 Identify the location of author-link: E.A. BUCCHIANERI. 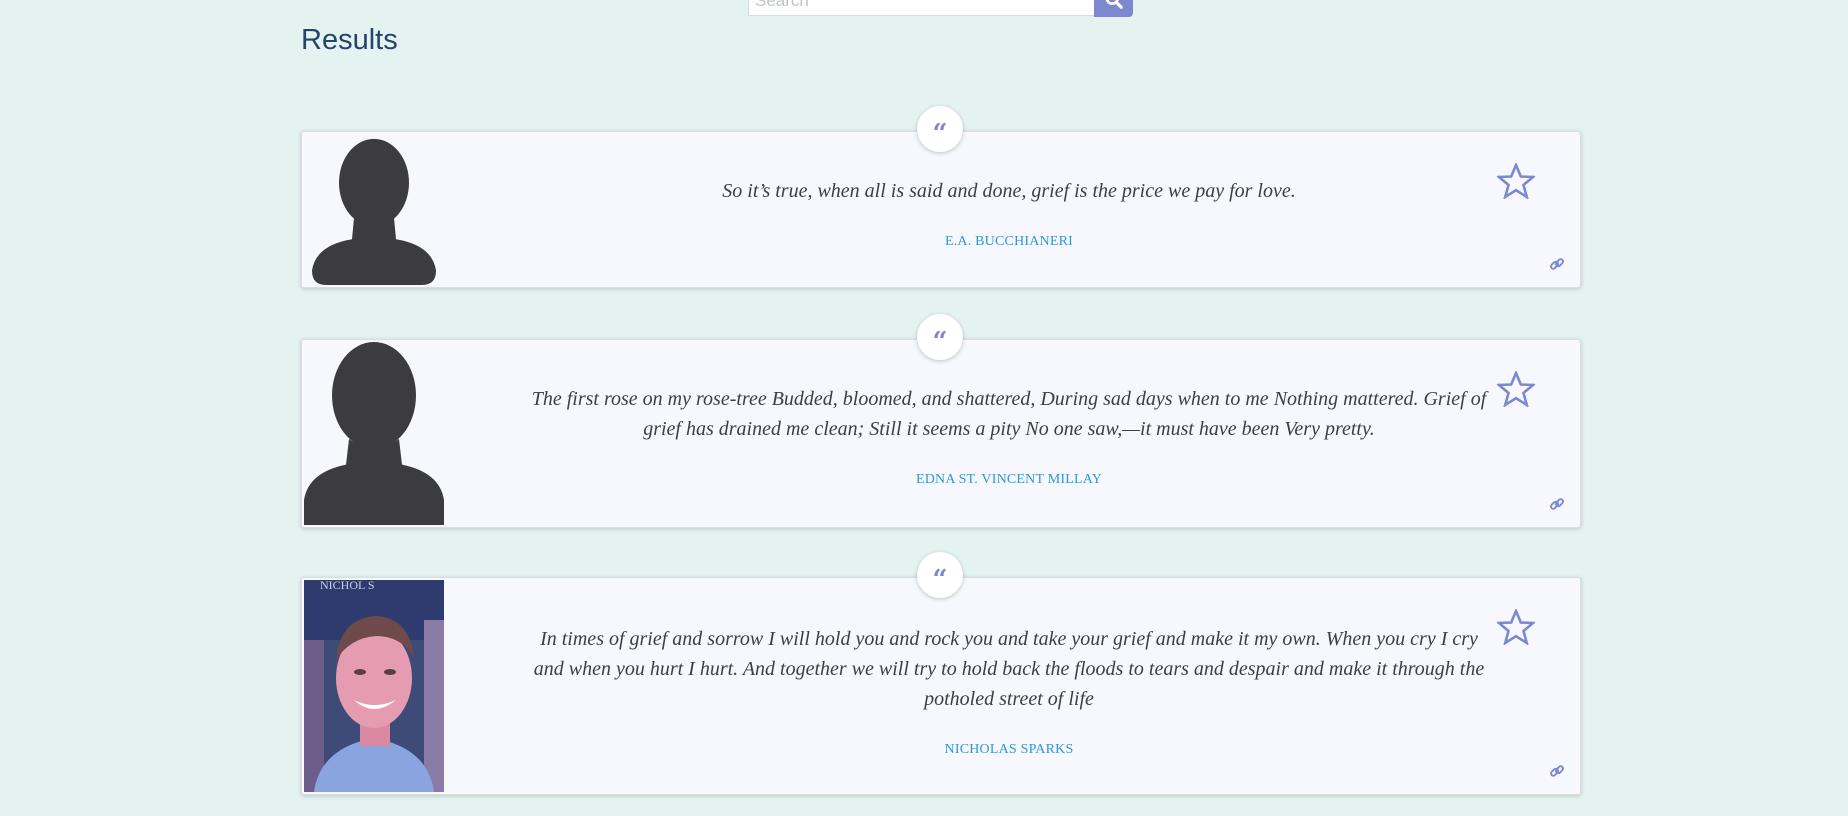
(1009, 242).